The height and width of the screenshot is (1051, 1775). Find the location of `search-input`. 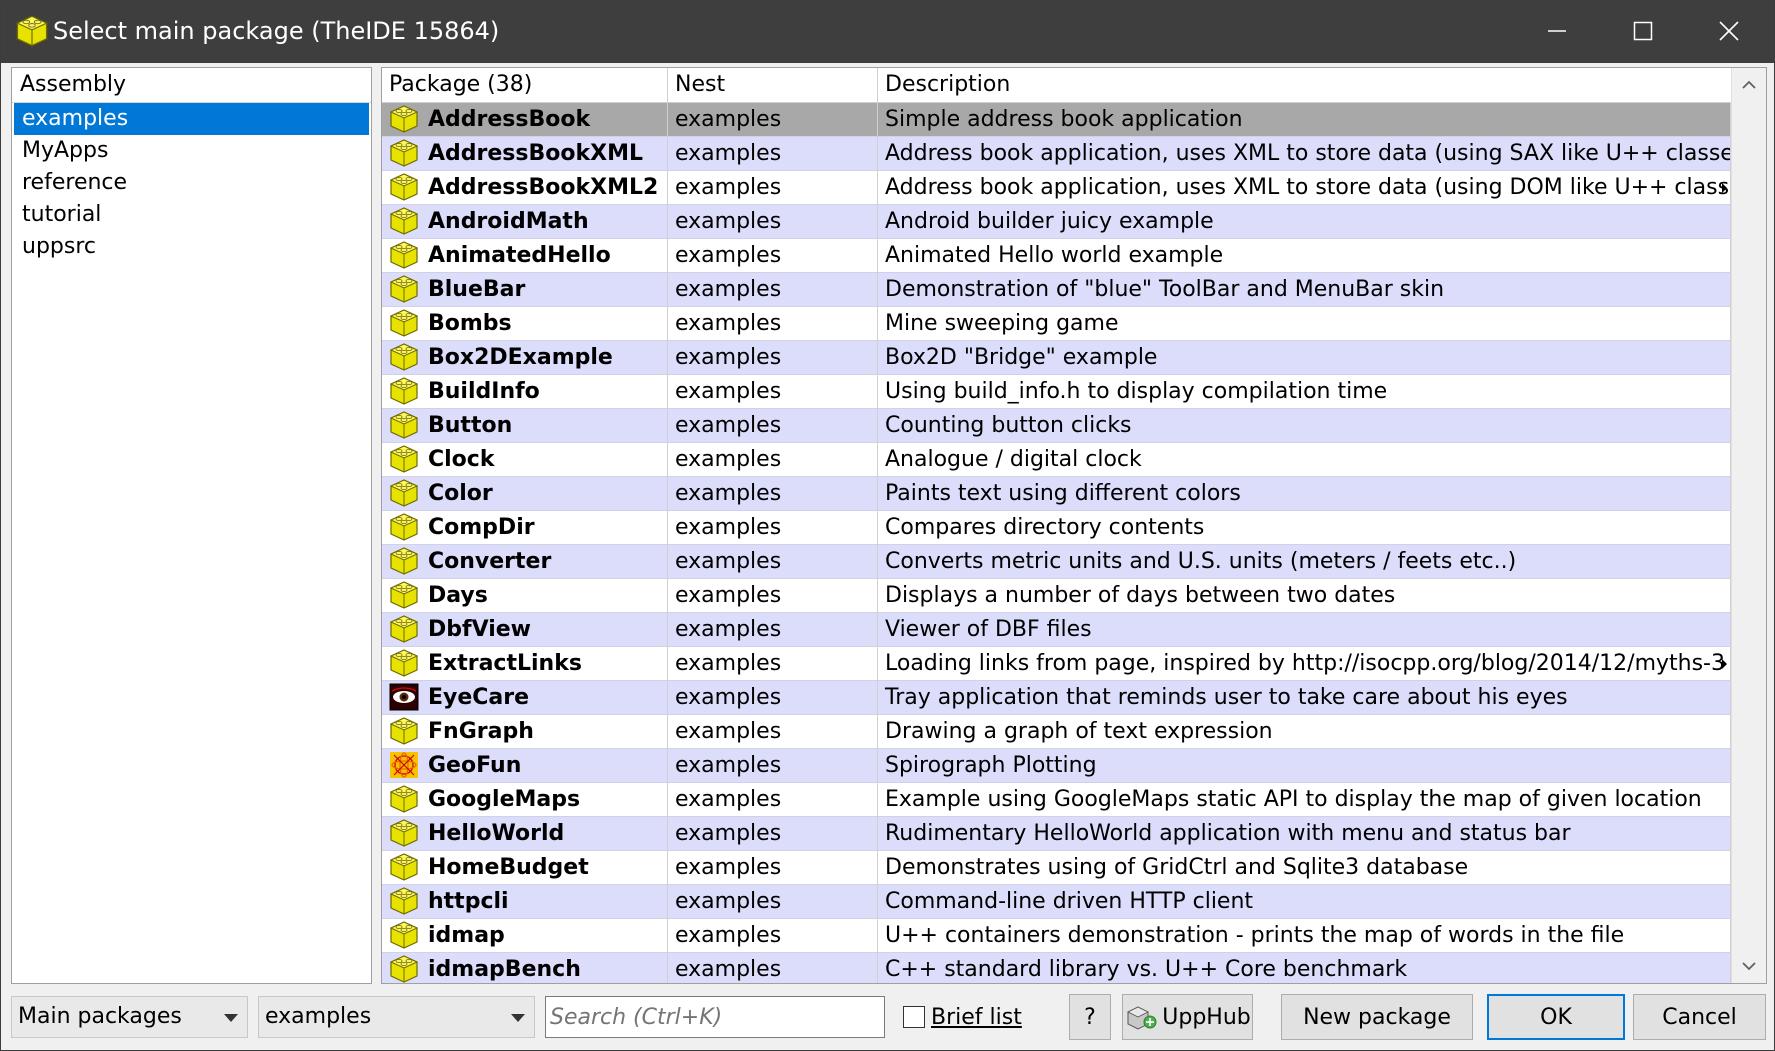

search-input is located at coordinates (715, 1017).